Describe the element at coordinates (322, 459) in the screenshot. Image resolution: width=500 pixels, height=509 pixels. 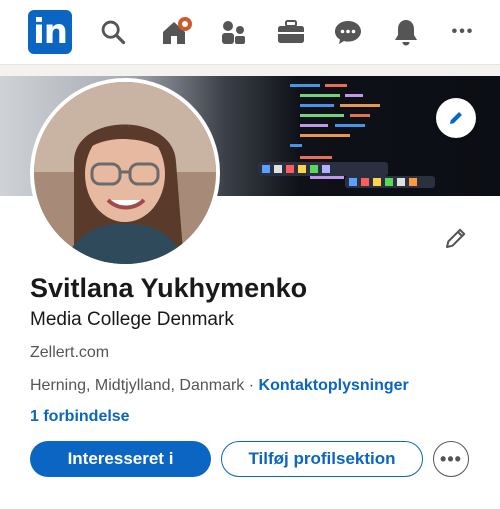
I see `add-profile-section-button: Tilføj profilsektion` at that location.